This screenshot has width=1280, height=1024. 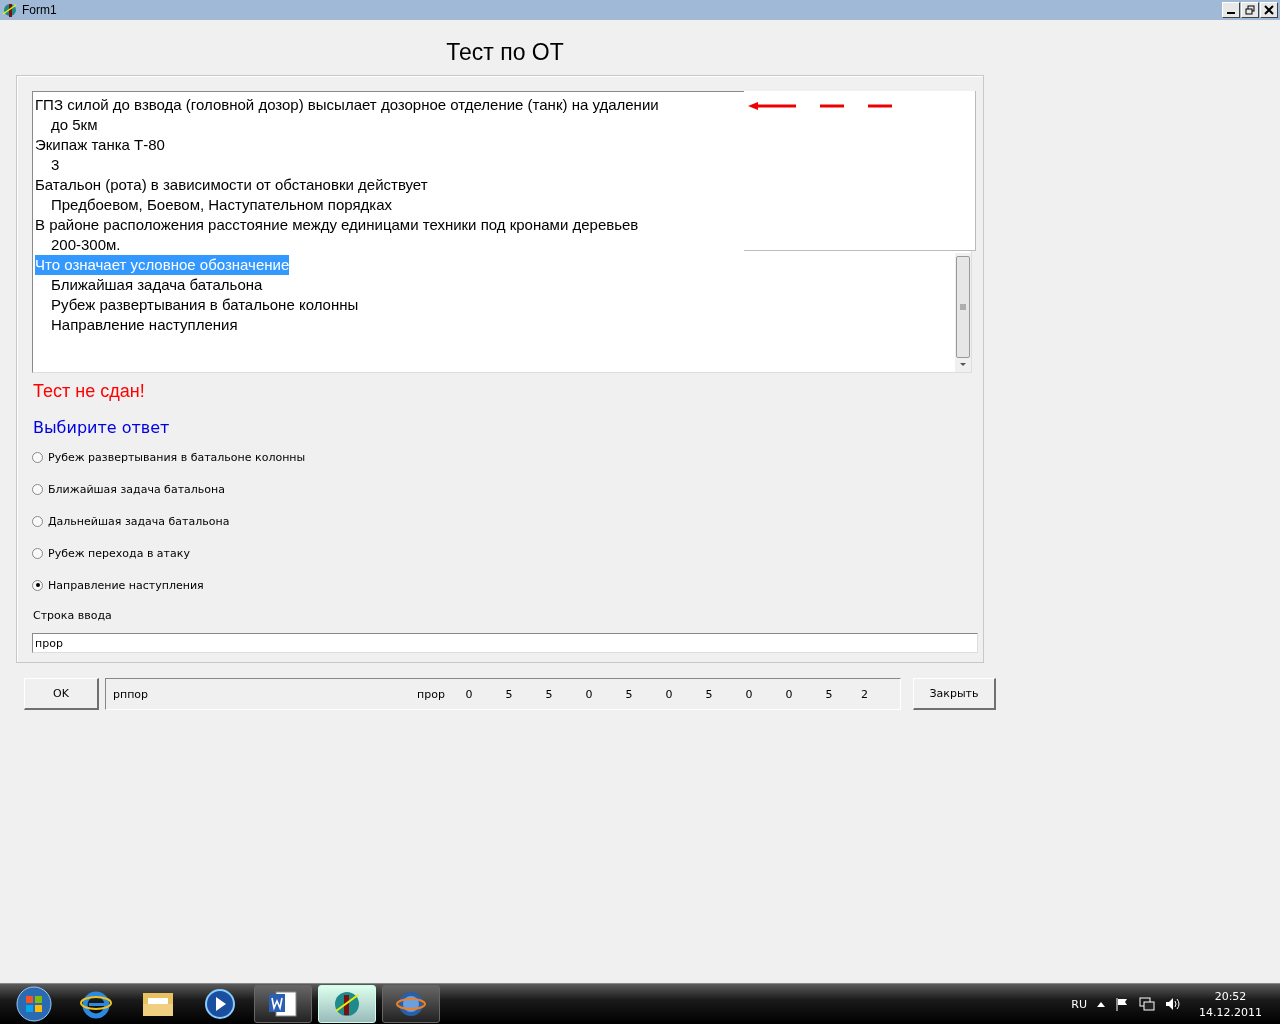 What do you see at coordinates (337, 225) in the screenshot?
I see `question-line: В районе расположения расстояние между единицами техники под кронами деревьев` at bounding box center [337, 225].